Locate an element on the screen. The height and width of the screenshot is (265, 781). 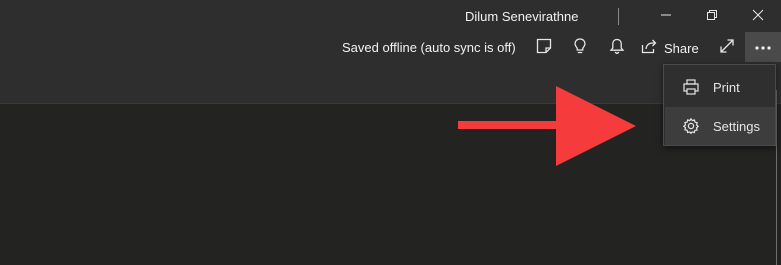
gear-icon is located at coordinates (691, 126).